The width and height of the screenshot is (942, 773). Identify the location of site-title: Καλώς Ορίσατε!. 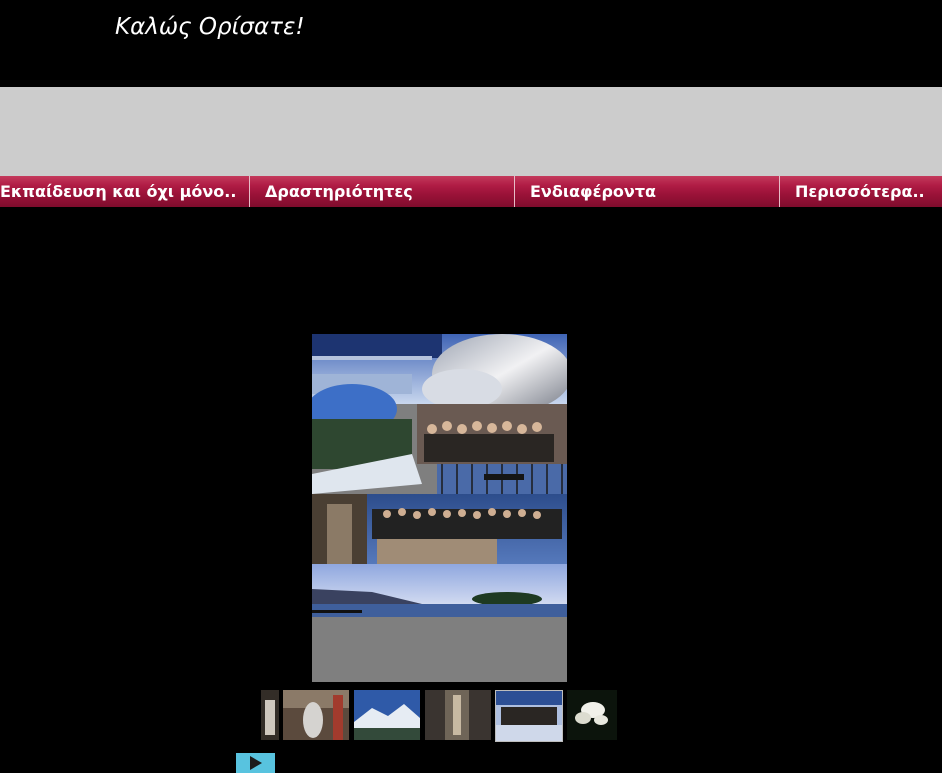
(210, 27).